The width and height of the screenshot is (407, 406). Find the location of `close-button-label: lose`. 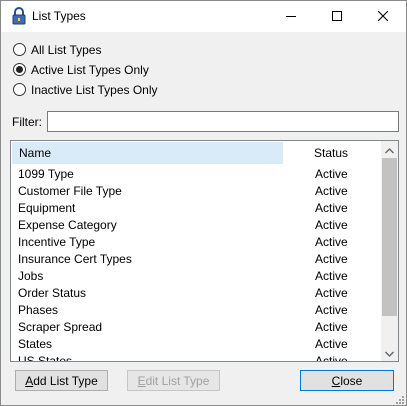

close-button-label: lose is located at coordinates (351, 380).